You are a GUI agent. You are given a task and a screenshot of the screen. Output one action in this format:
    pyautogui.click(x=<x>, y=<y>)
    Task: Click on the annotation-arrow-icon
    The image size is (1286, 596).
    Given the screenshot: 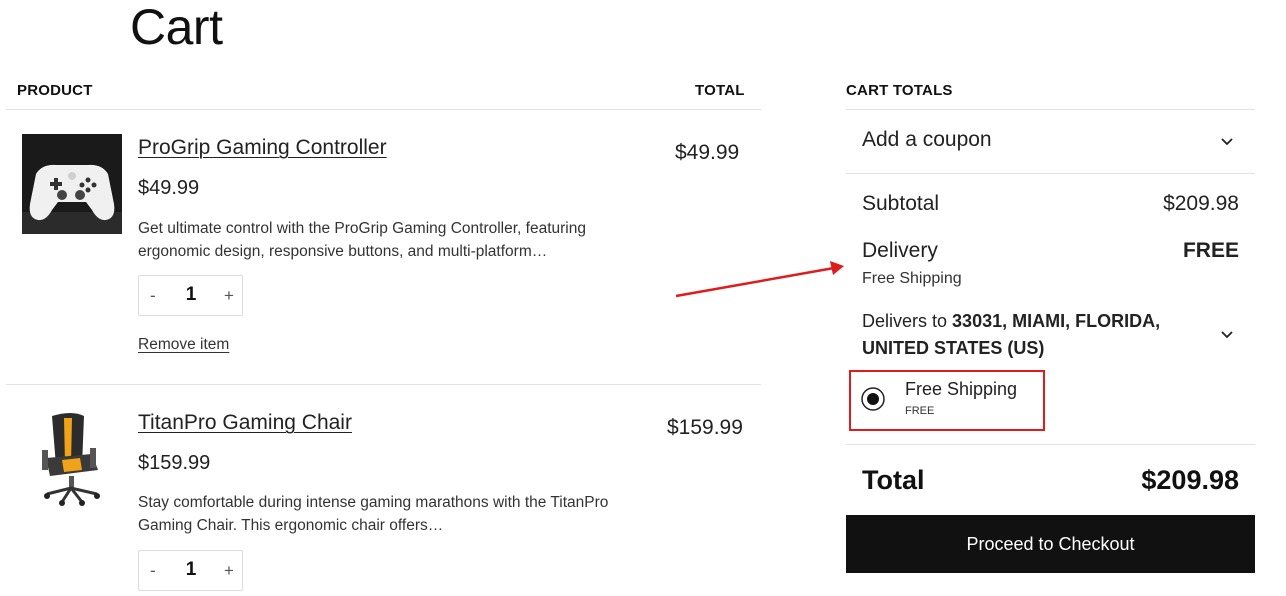 What is the action you would take?
    pyautogui.click(x=759, y=279)
    